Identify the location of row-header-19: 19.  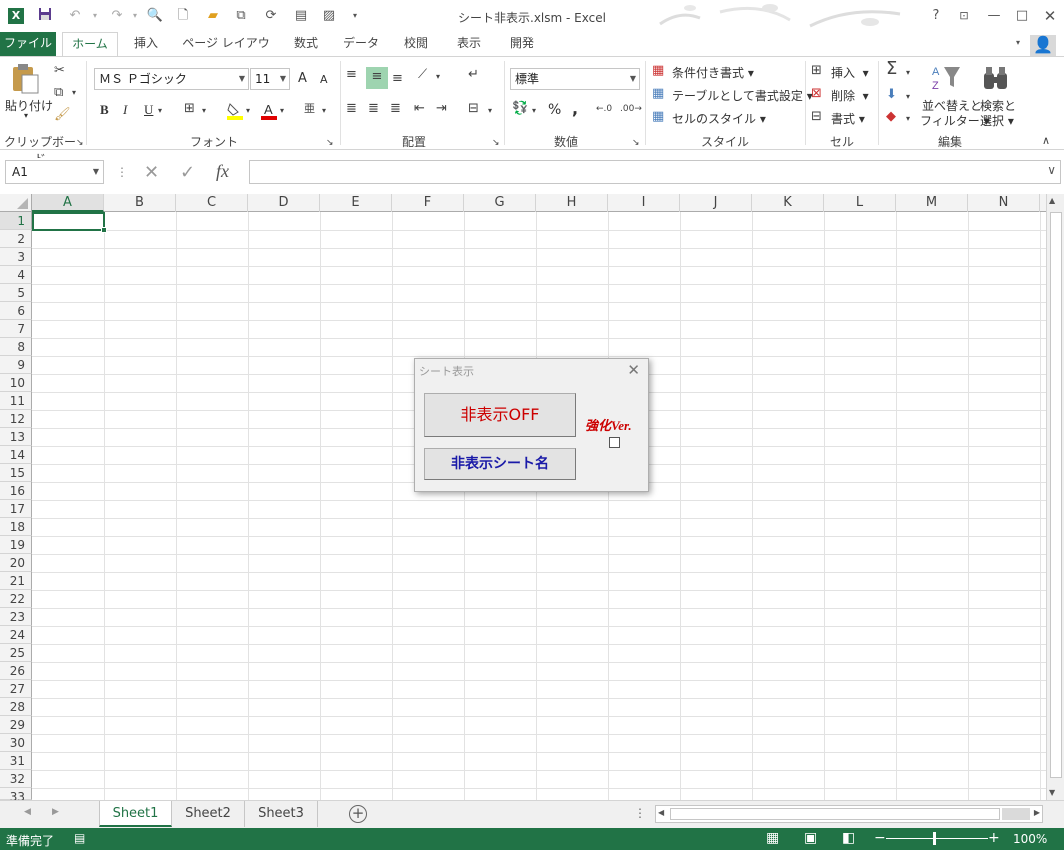
(16, 545).